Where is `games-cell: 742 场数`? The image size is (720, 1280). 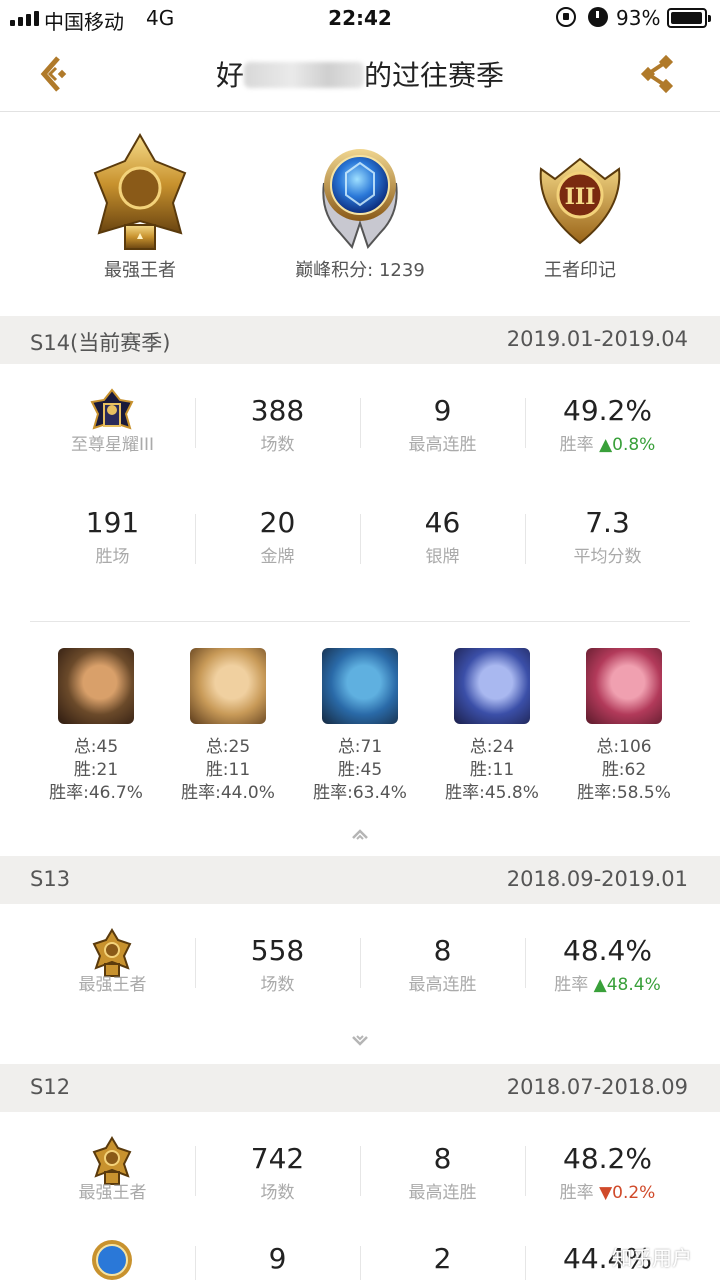
games-cell: 742 场数 is located at coordinates (277, 1176).